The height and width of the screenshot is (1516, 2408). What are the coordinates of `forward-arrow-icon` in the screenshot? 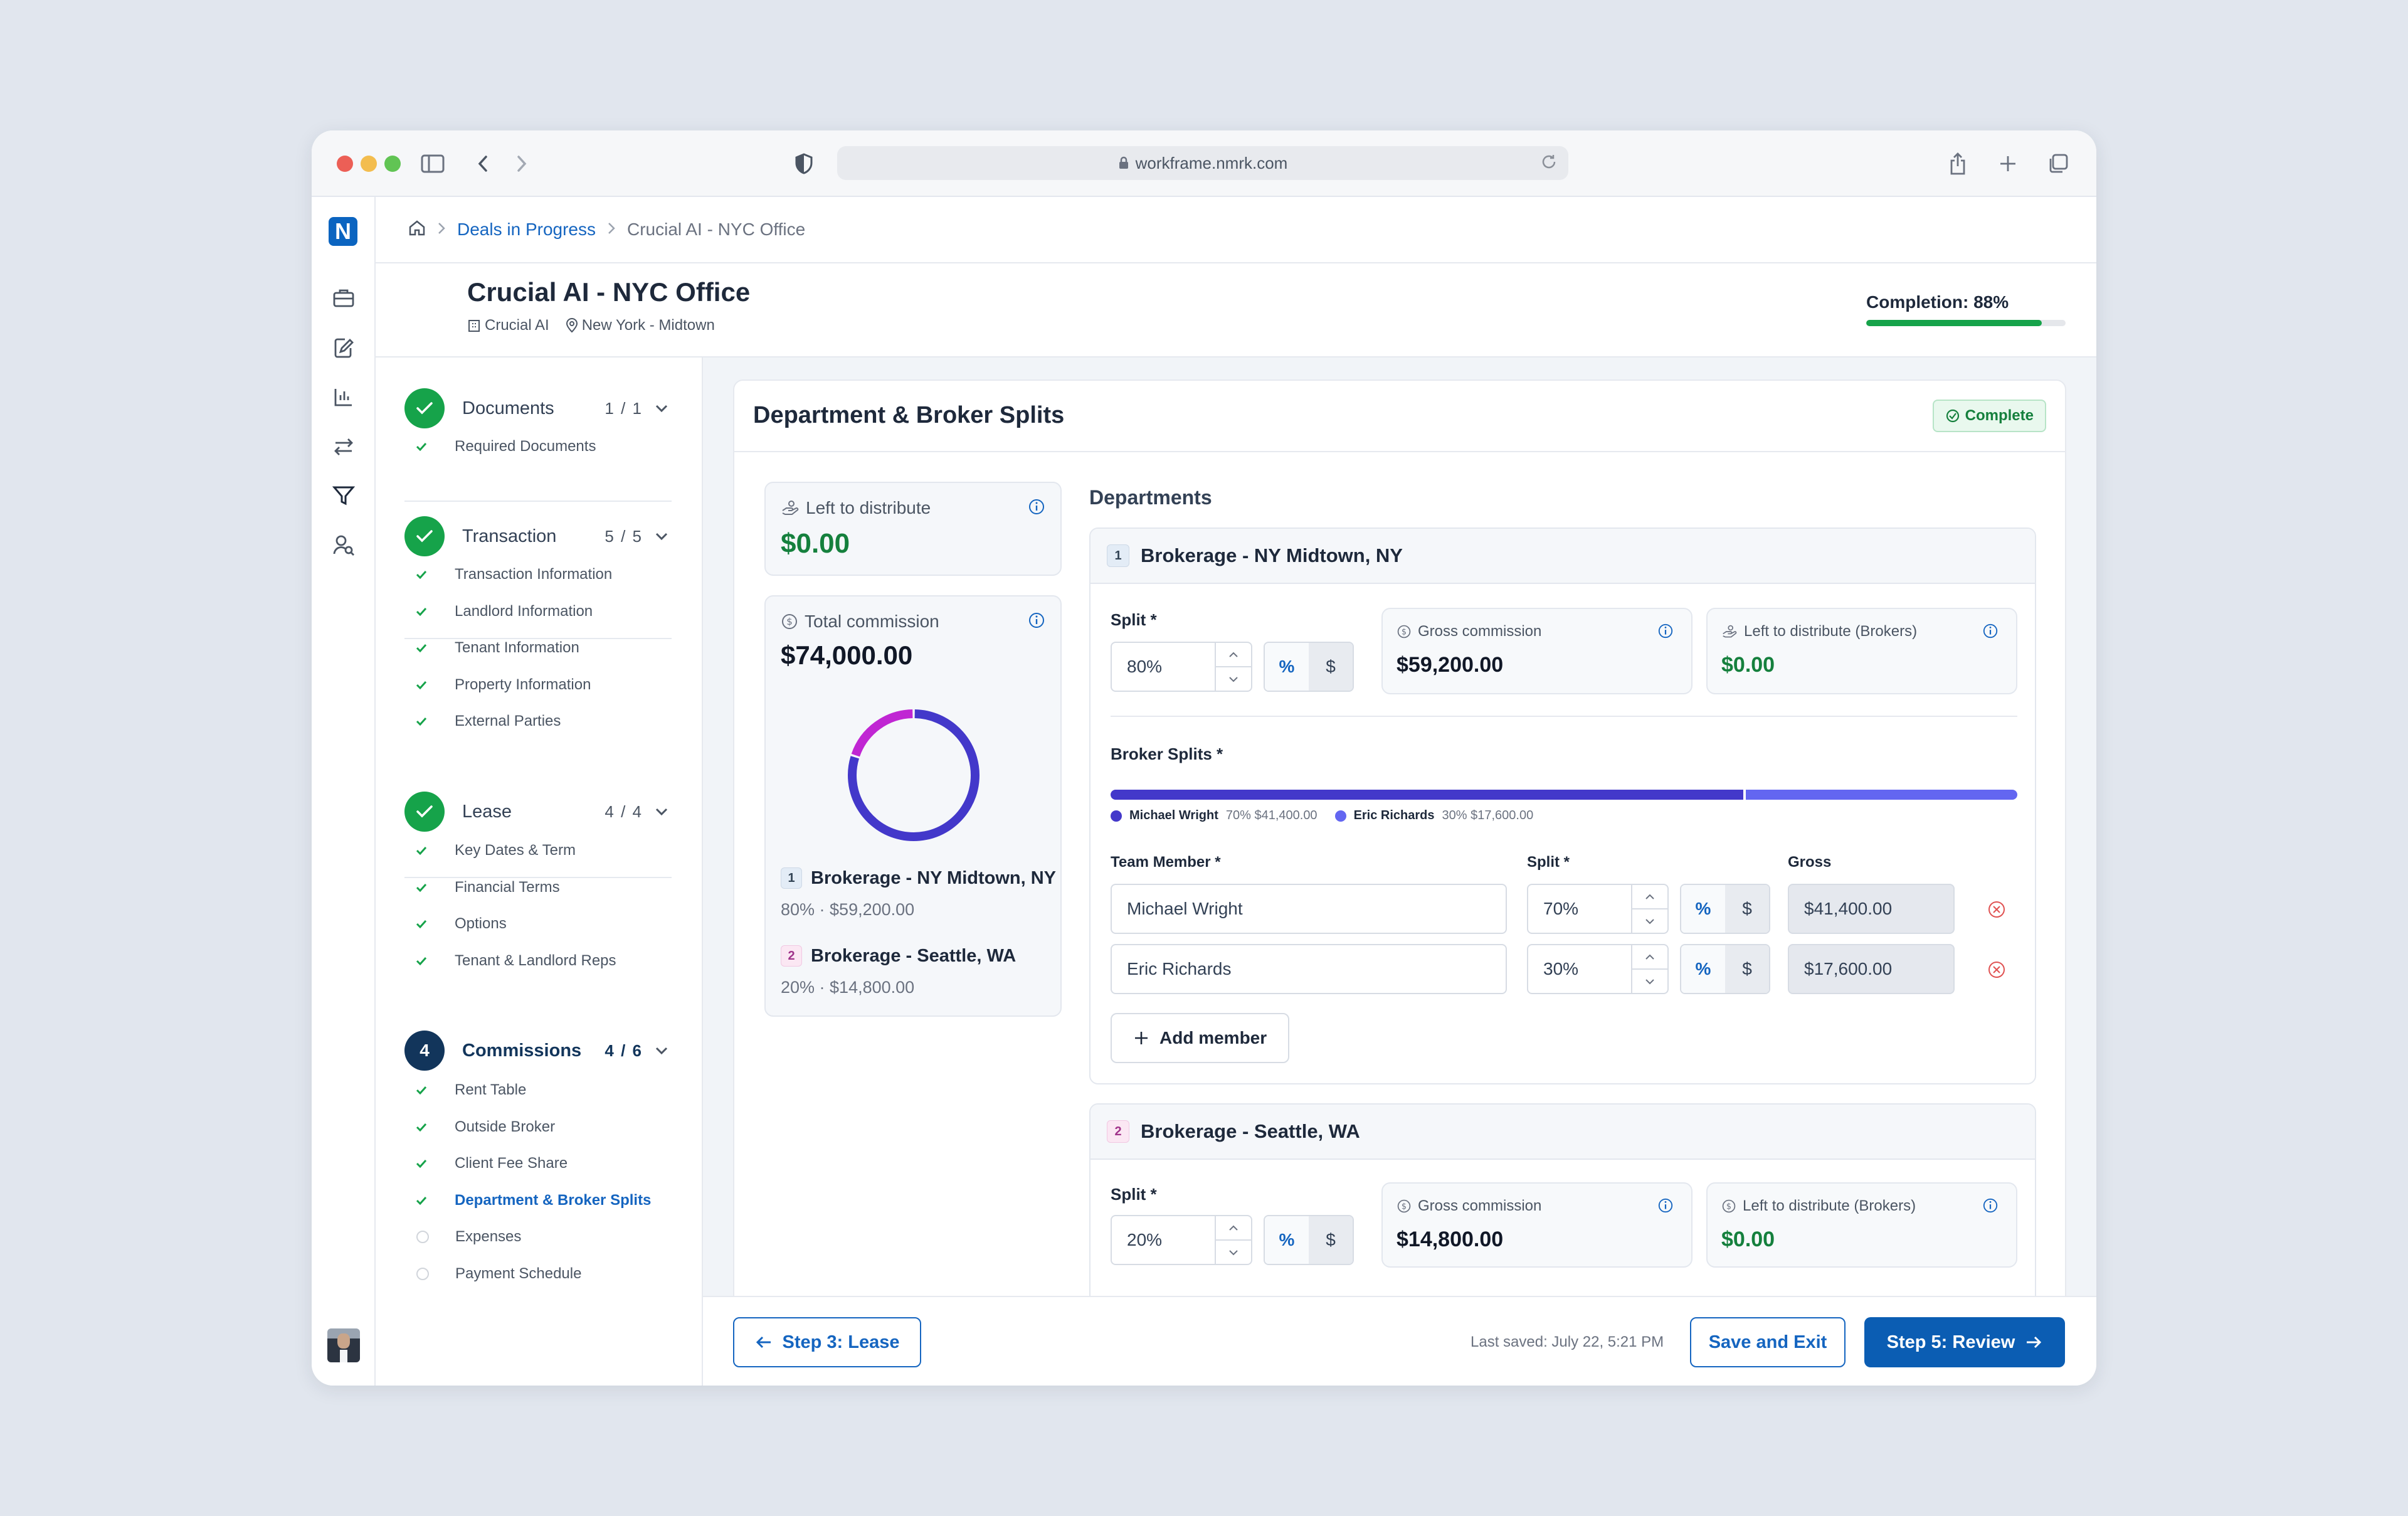 It's located at (521, 163).